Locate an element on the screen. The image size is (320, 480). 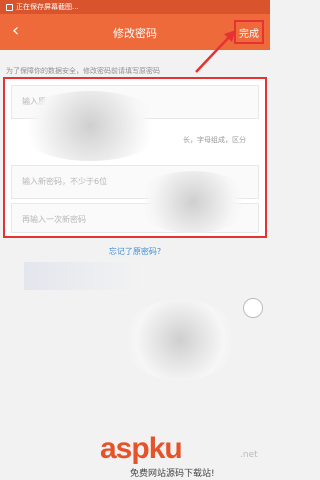
watermark-logo: aspku .net 免费网站源码下载站! is located at coordinates (185, 456).